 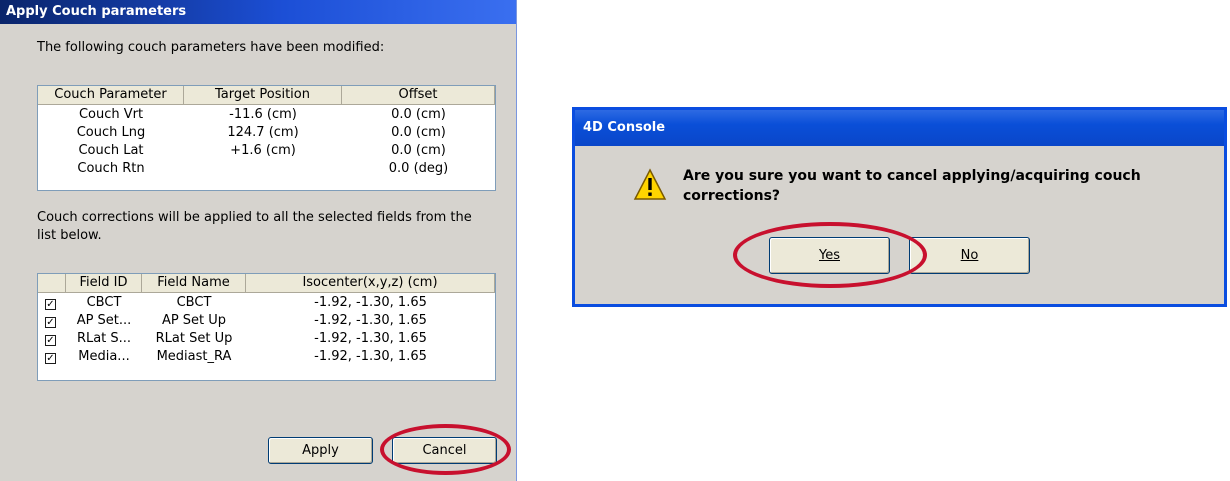 I want to click on col-header-offset: Offset, so click(x=418, y=95).